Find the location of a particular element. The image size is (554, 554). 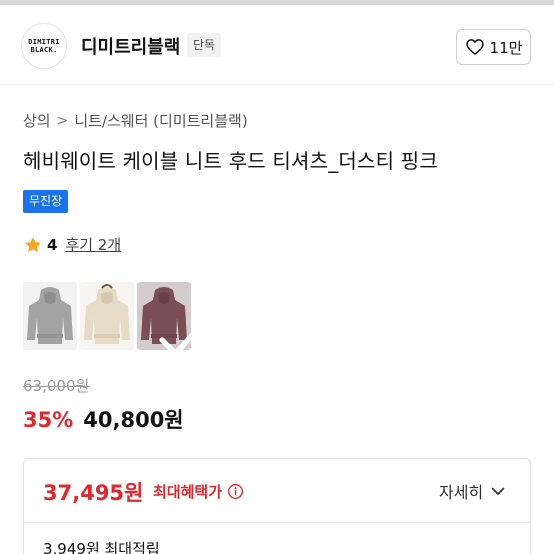

brand-name: 디미트리블랙 is located at coordinates (130, 46).